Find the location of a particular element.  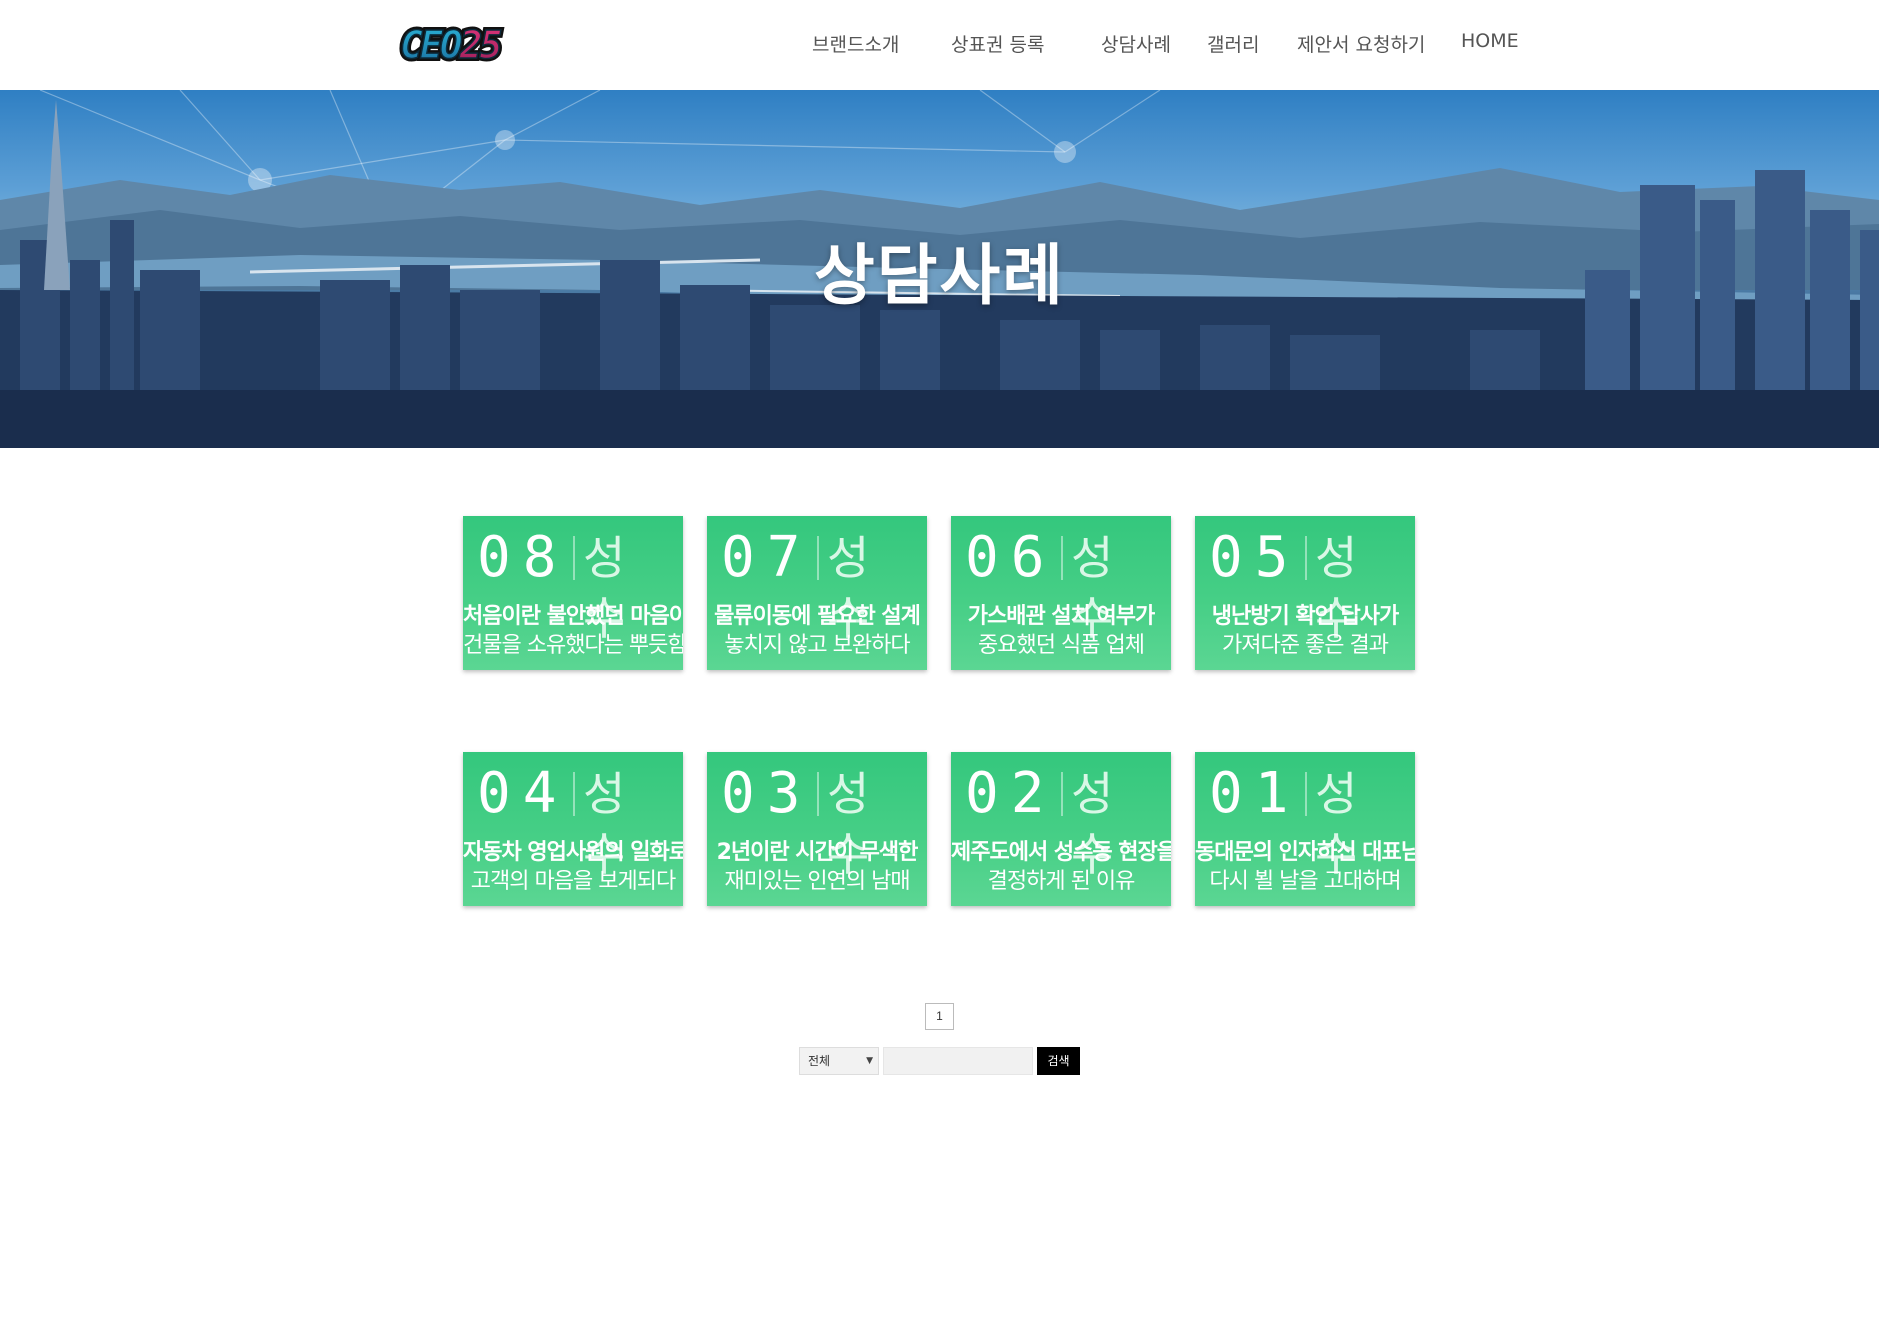

case-number: 02 is located at coordinates (1011, 793).